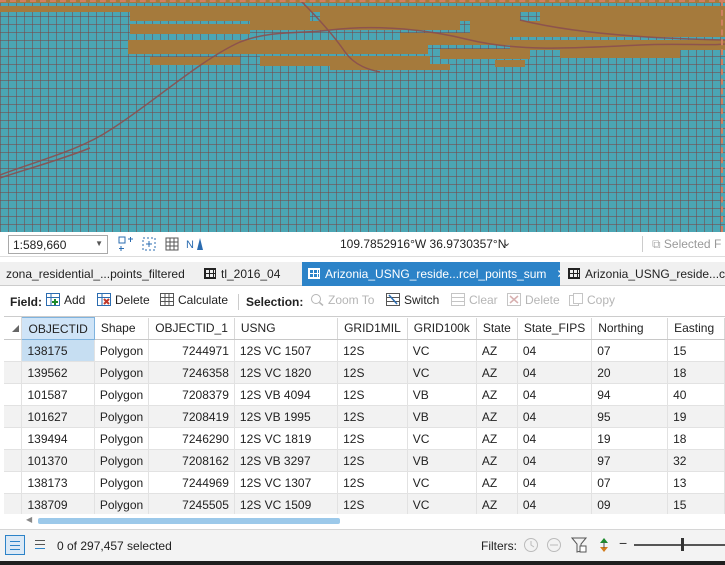 This screenshot has width=725, height=565. I want to click on table-cell-northing: 20, so click(630, 372).